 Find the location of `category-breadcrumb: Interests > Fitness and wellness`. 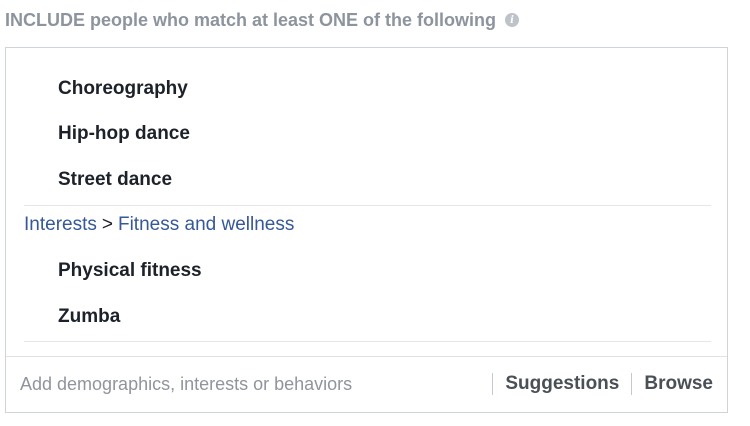

category-breadcrumb: Interests > Fitness and wellness is located at coordinates (159, 225).